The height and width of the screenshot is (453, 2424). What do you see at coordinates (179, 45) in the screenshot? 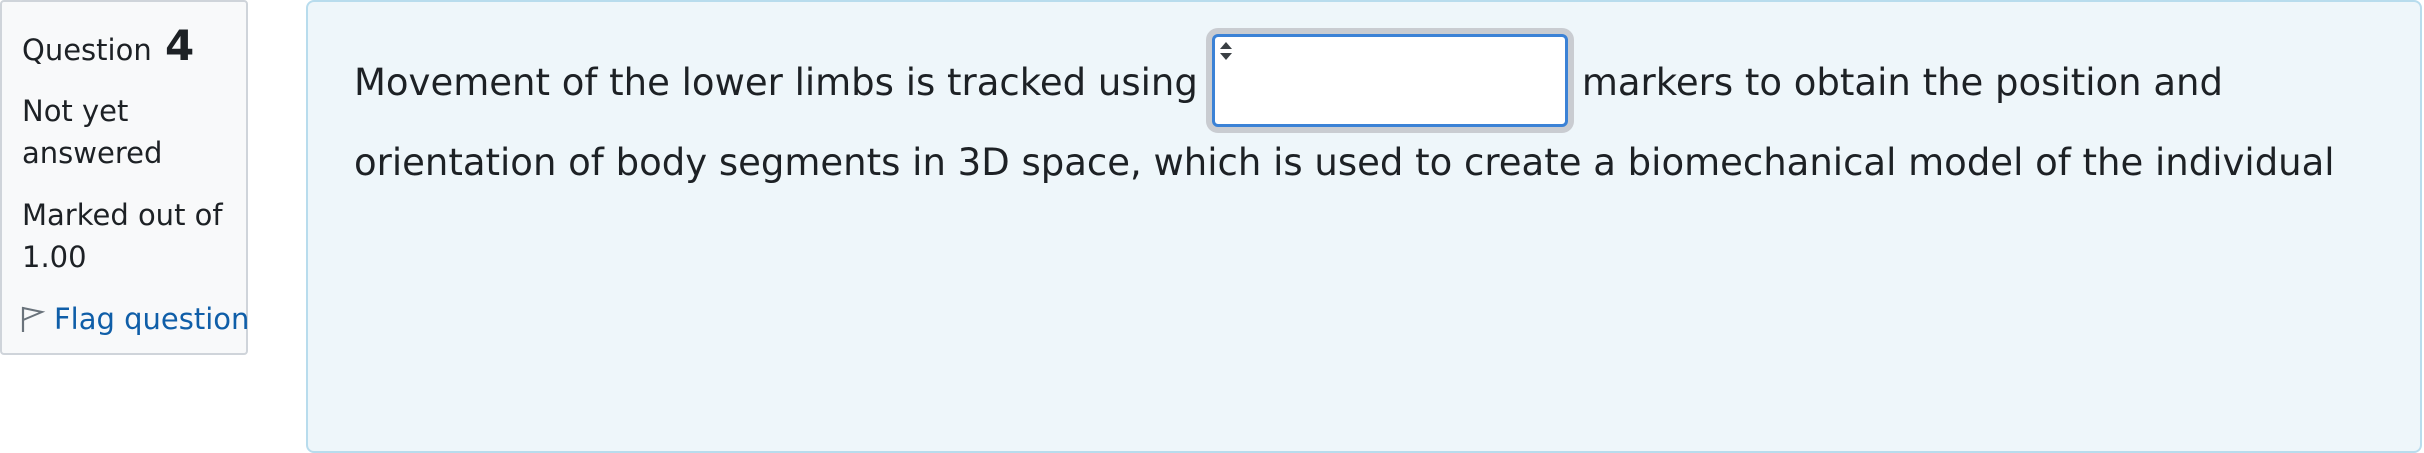
I see `question-number: 4` at bounding box center [179, 45].